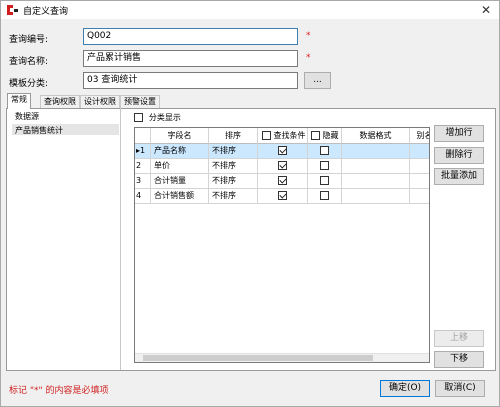 The image size is (500, 407). I want to click on app-logo-icon, so click(12, 10).